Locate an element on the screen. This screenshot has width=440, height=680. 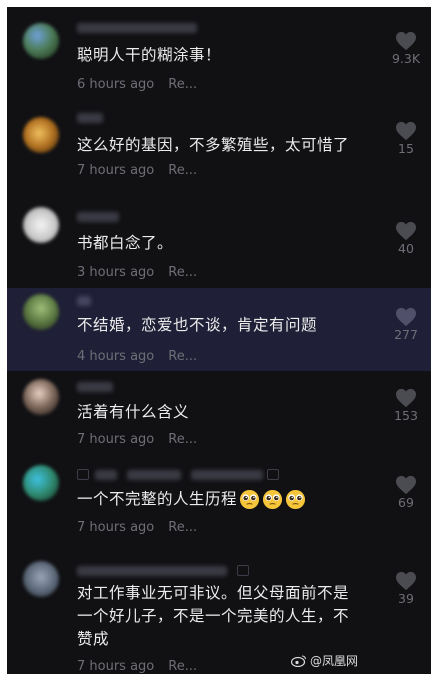
comment-text: 聪明人干的糊涂事！ is located at coordinates (149, 55).